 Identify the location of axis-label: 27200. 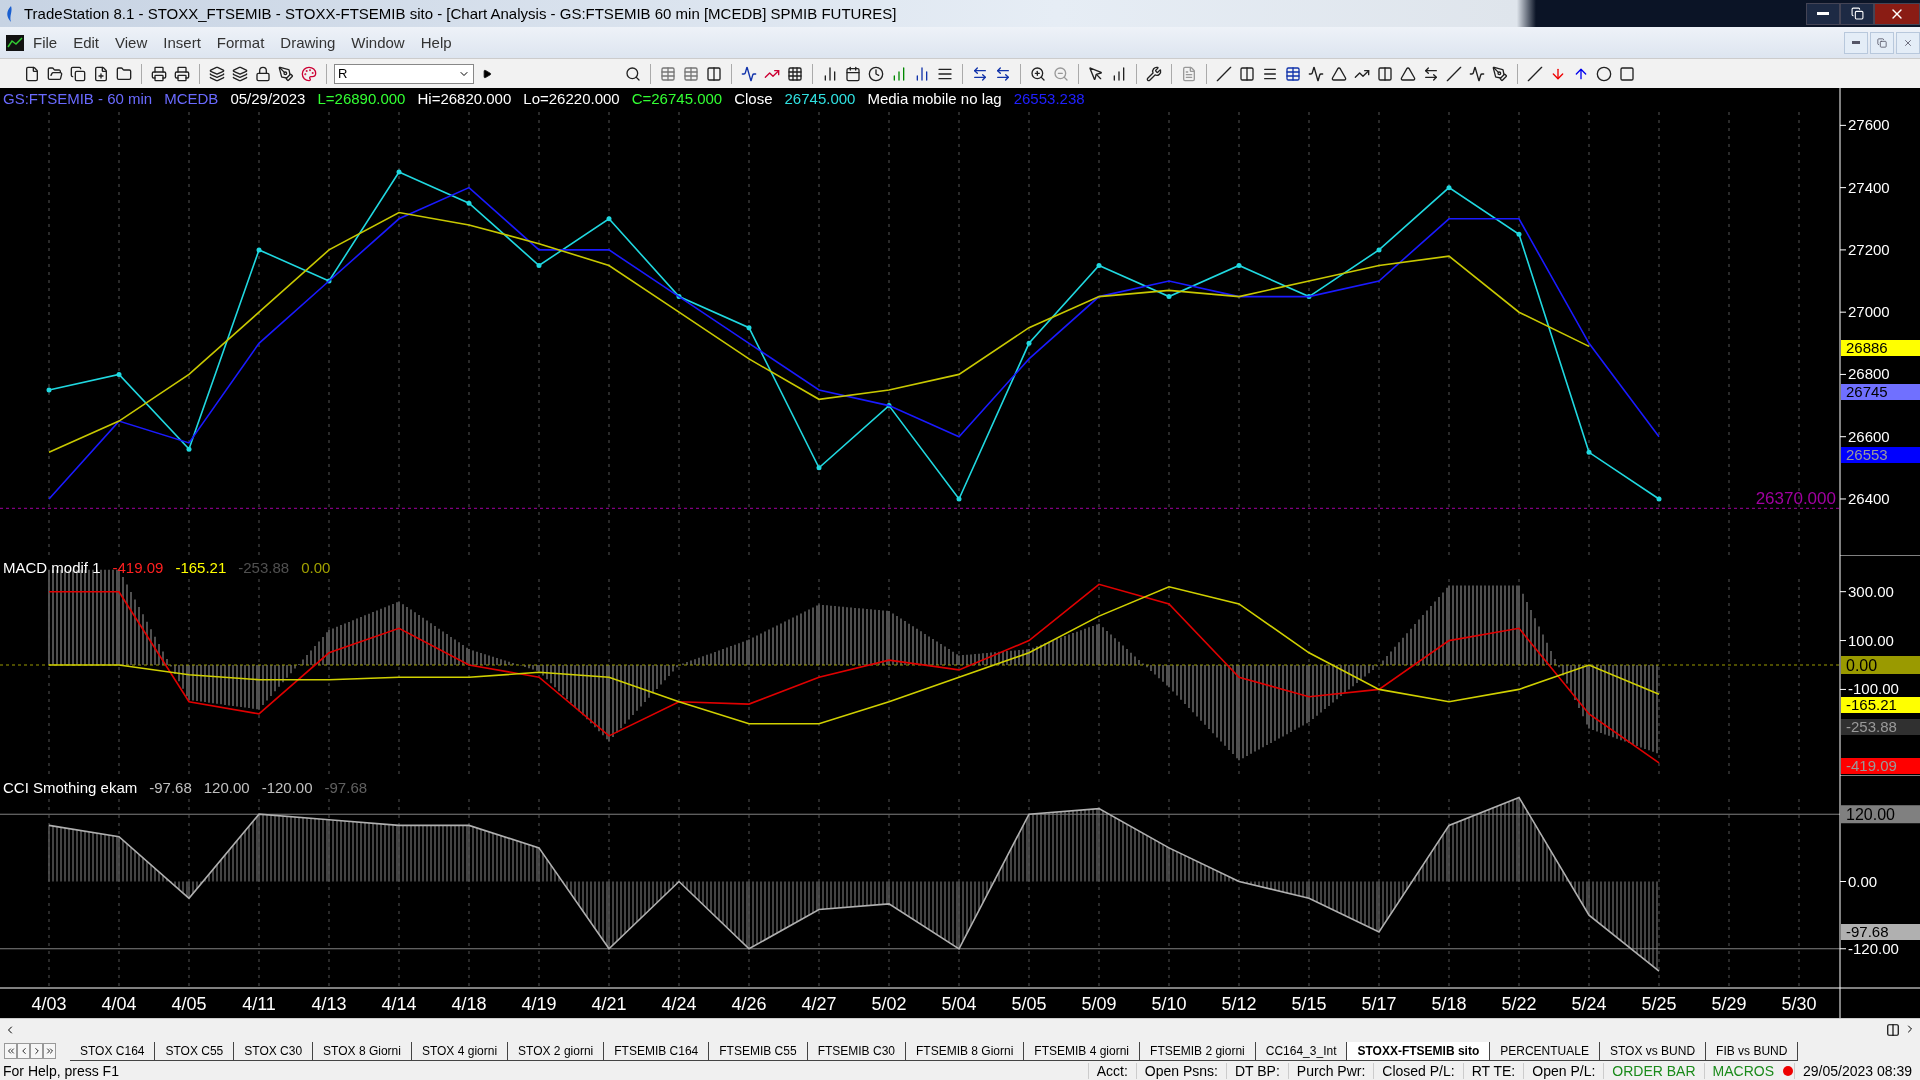
(1869, 249).